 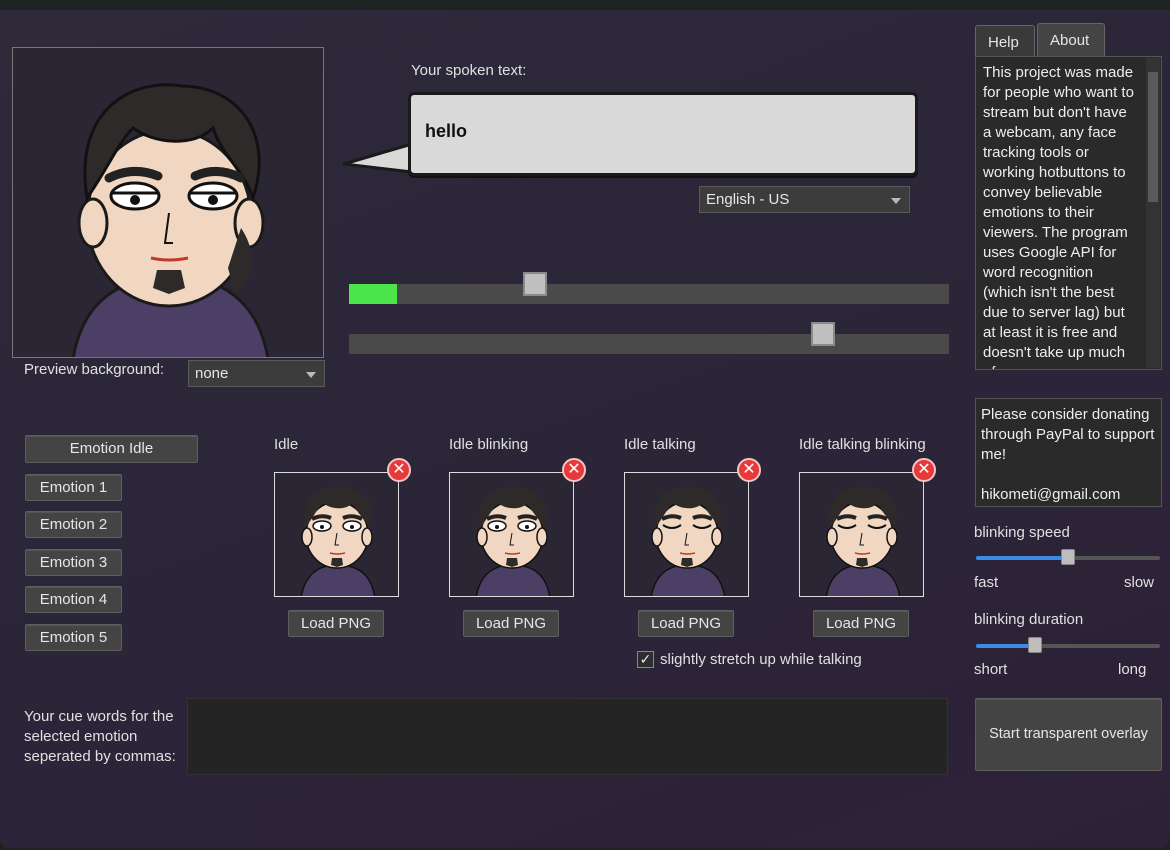 I want to click on blink-speed-slider, so click(x=1068, y=557).